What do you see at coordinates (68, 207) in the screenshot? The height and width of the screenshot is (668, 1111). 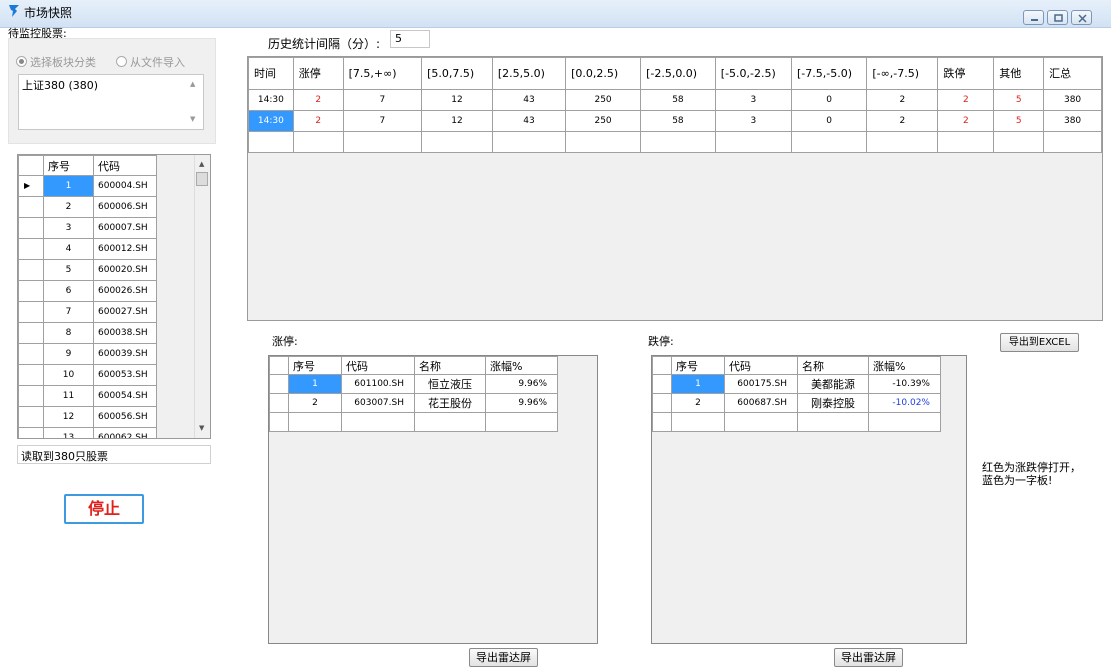 I see `cell-index: 2` at bounding box center [68, 207].